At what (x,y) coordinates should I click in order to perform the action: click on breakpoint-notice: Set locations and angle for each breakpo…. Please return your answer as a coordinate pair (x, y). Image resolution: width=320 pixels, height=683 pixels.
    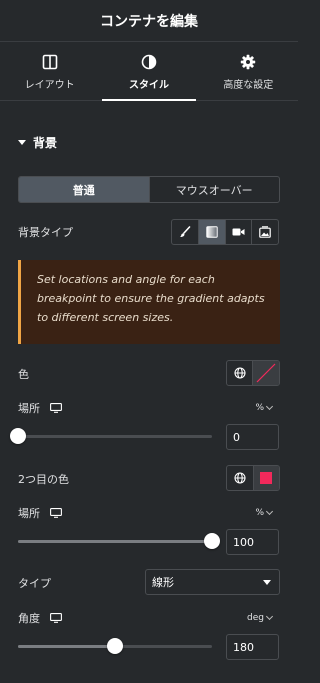
    Looking at the image, I should click on (149, 302).